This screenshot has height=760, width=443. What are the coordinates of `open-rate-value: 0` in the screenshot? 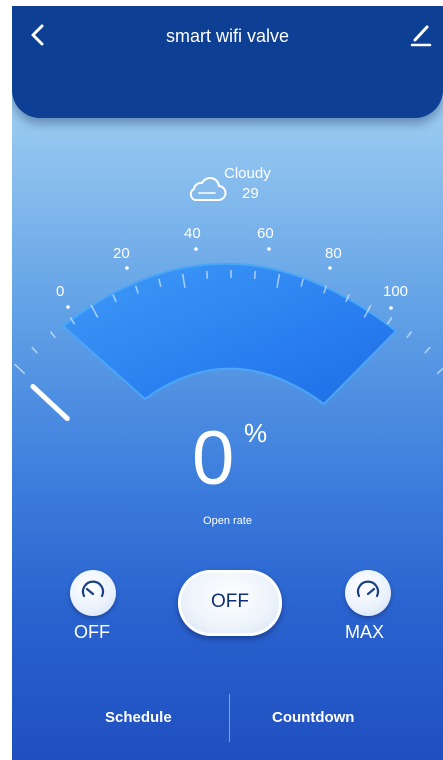 It's located at (213, 458).